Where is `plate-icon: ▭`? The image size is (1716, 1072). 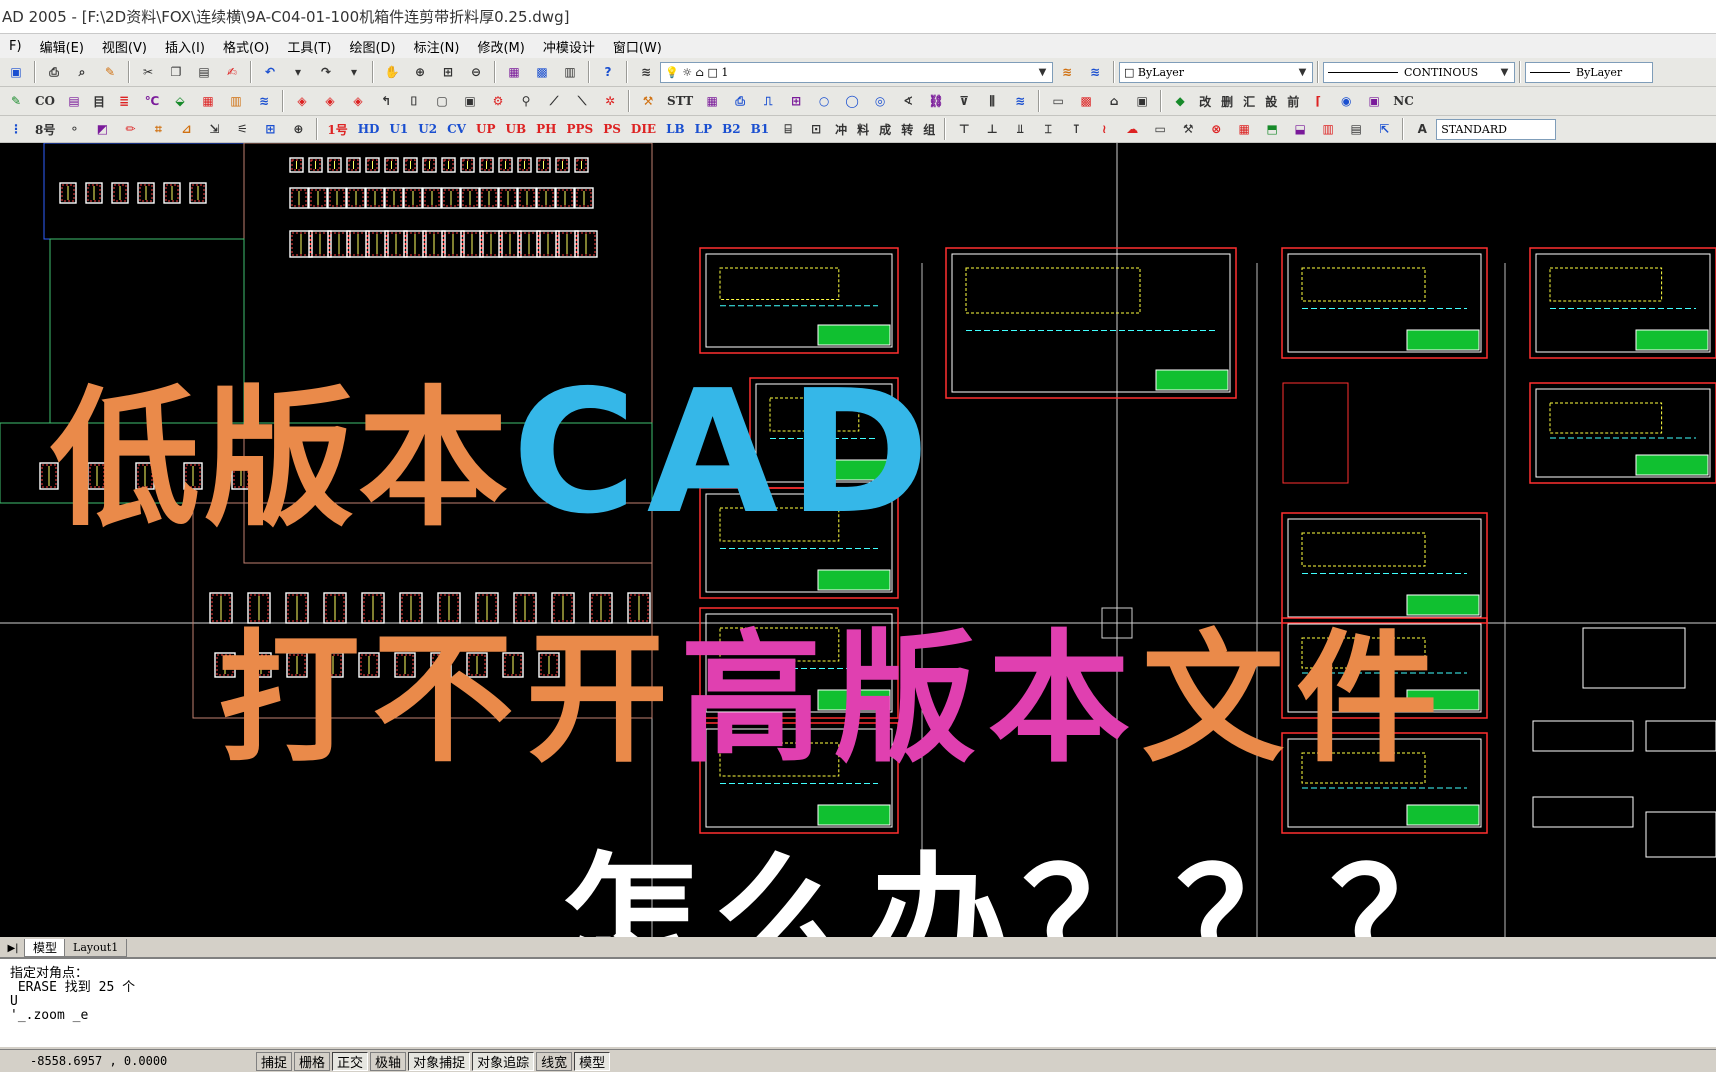
plate-icon: ▭ is located at coordinates (1160, 129).